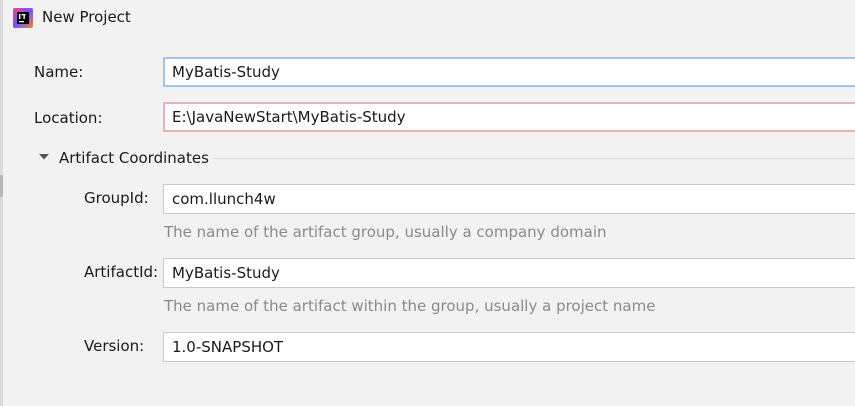  What do you see at coordinates (45, 157) in the screenshot?
I see `triangle-down-icon` at bounding box center [45, 157].